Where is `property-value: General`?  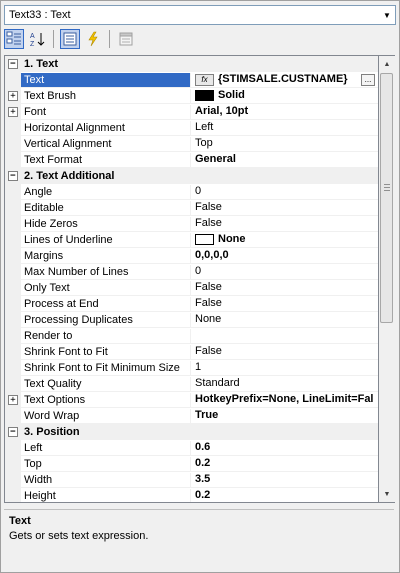 property-value: General is located at coordinates (284, 160).